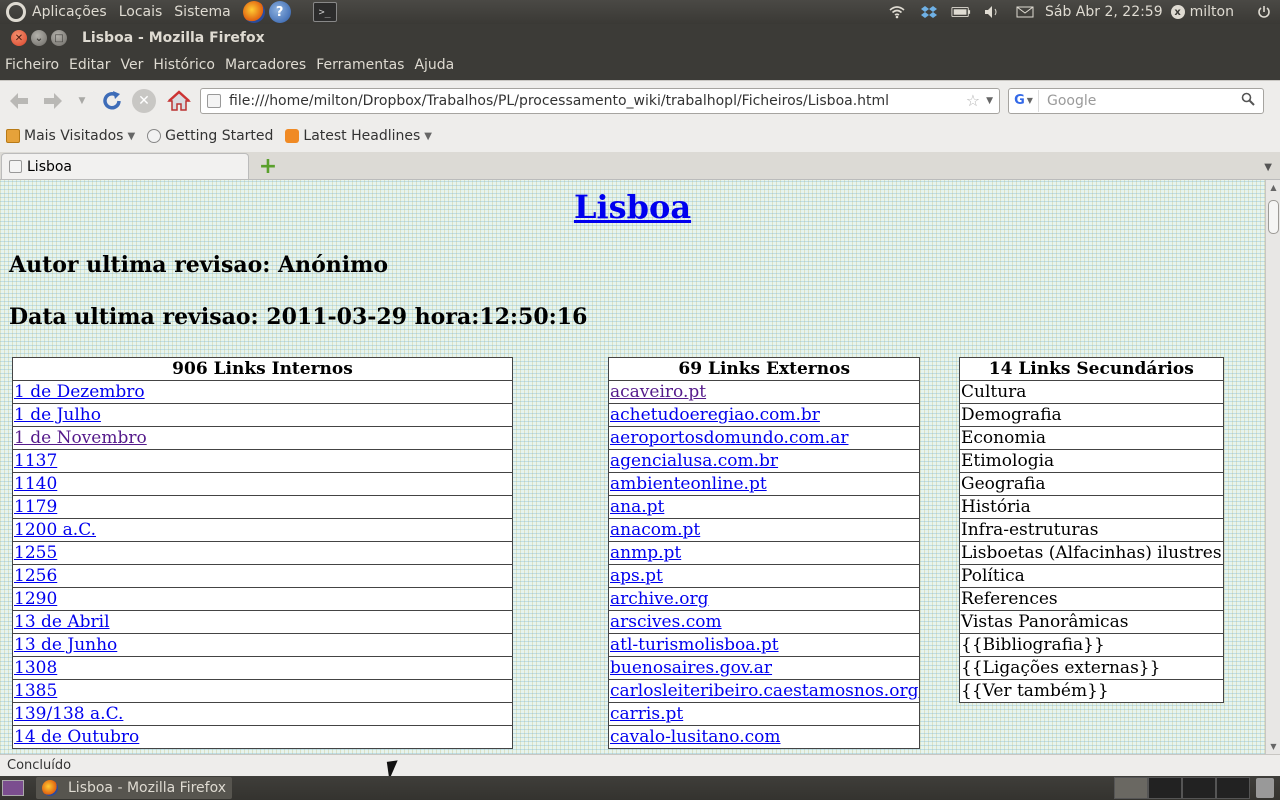 The height and width of the screenshot is (800, 1280). I want to click on menu-historico: Histórico, so click(184, 65).